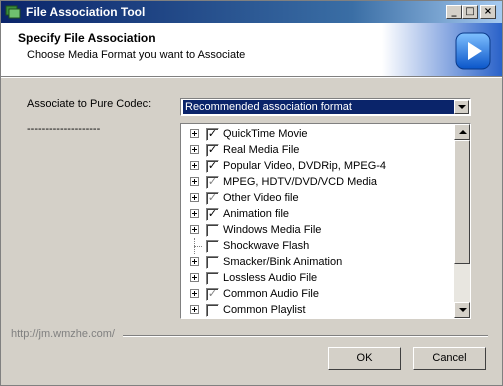 The height and width of the screenshot is (386, 503). I want to click on list-item: Lossless Audio File, so click(317, 278).